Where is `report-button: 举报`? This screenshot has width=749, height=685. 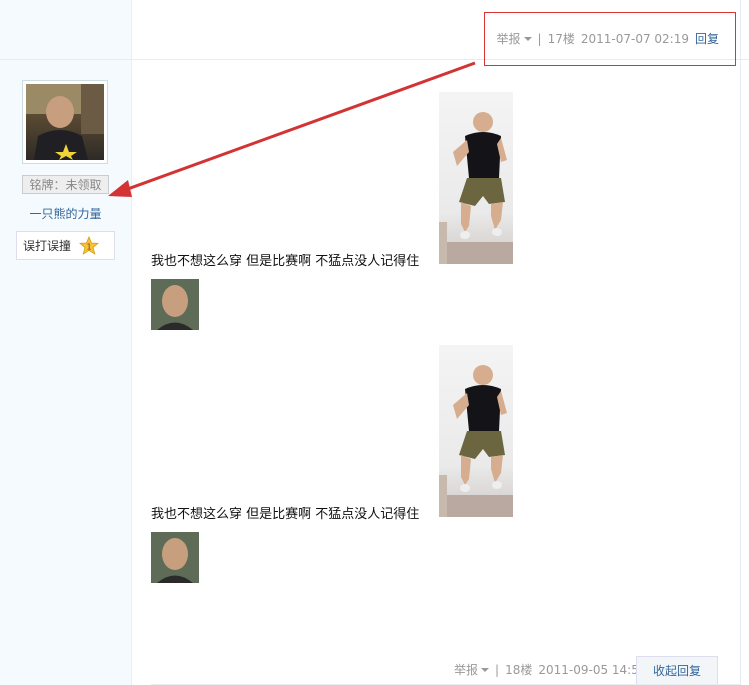
report-button: 举报 is located at coordinates (472, 669).